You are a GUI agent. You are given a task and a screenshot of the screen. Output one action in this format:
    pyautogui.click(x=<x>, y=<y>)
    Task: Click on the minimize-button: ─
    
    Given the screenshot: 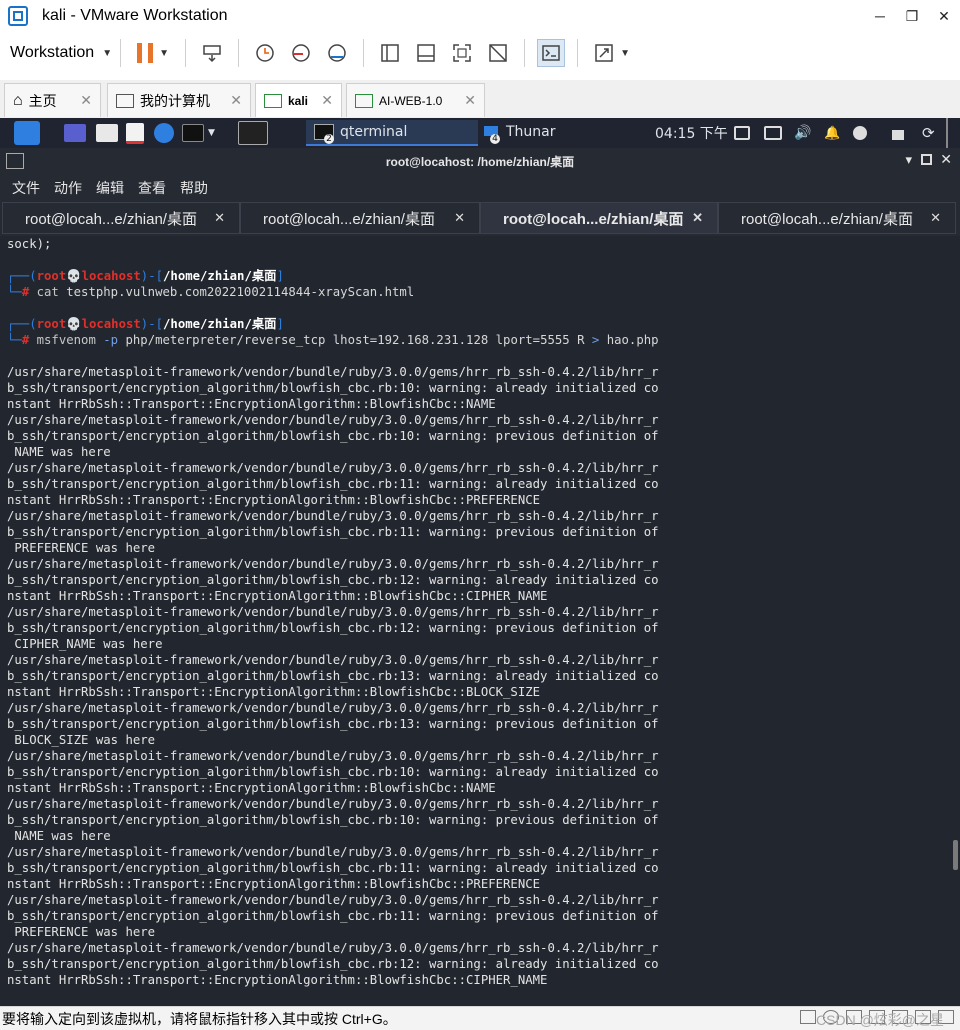 What is the action you would take?
    pyautogui.click(x=880, y=16)
    